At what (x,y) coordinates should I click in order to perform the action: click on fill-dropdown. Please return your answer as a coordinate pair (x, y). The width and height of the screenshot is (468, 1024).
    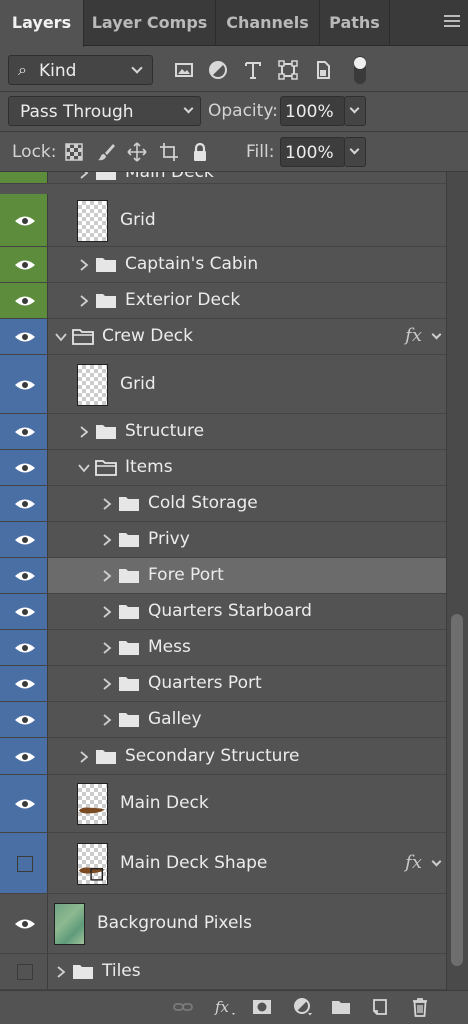
    Looking at the image, I should click on (355, 152).